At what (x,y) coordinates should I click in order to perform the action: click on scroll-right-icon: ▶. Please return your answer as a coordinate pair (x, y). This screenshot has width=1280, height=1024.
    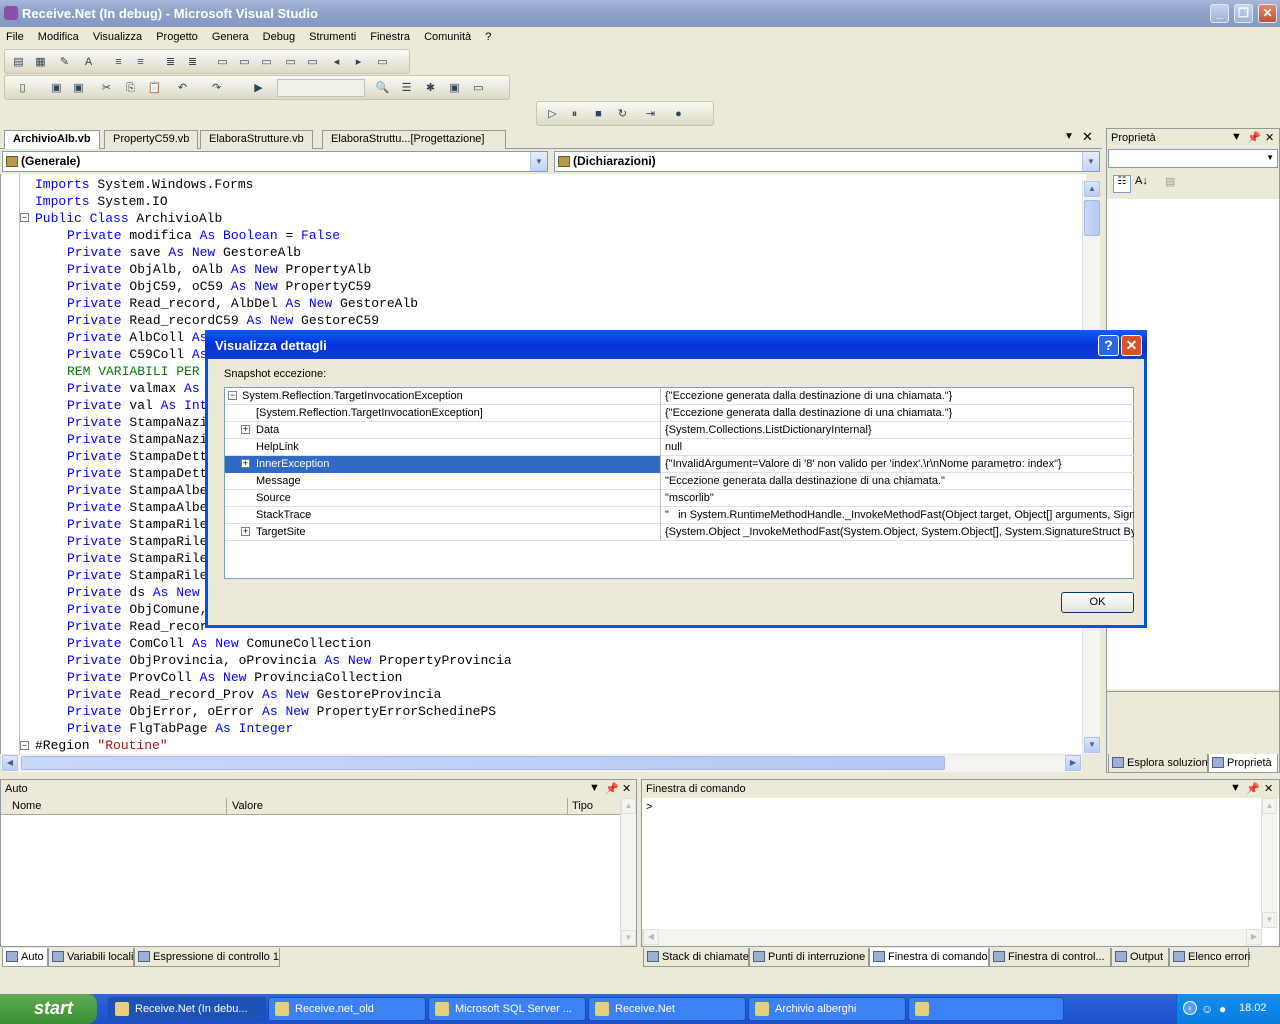
    Looking at the image, I should click on (1254, 937).